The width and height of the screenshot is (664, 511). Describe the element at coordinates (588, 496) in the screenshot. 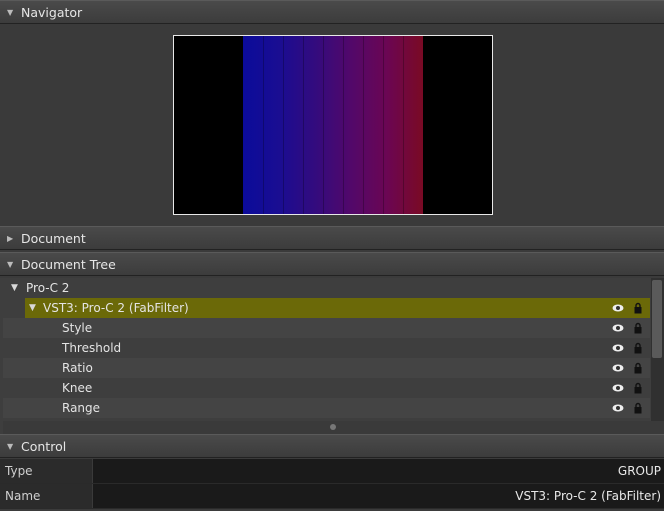

I see `control-value: VST3: Pro-C 2 (FabFilter)` at that location.